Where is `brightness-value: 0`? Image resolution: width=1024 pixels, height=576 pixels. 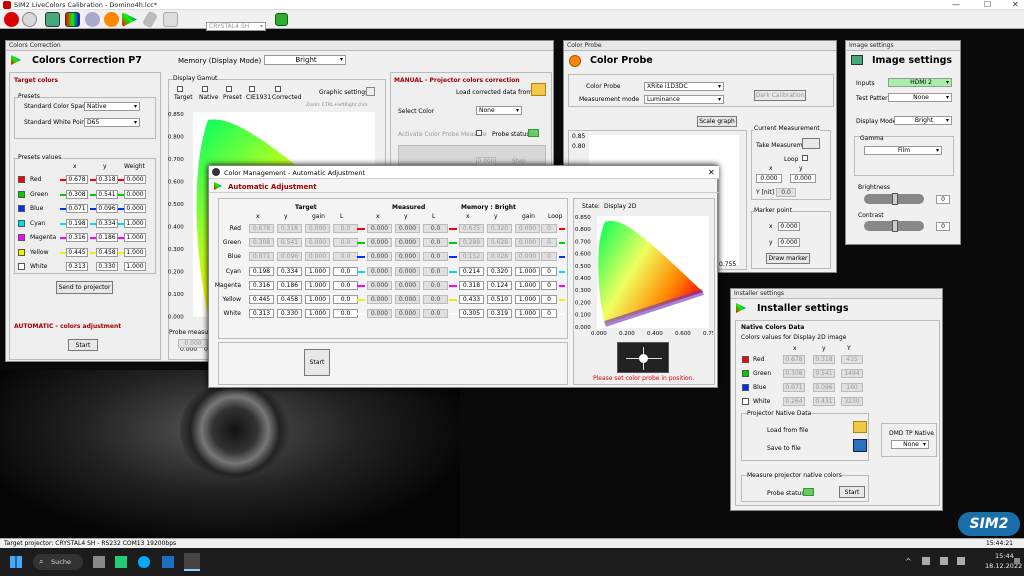
brightness-value: 0 is located at coordinates (943, 199).